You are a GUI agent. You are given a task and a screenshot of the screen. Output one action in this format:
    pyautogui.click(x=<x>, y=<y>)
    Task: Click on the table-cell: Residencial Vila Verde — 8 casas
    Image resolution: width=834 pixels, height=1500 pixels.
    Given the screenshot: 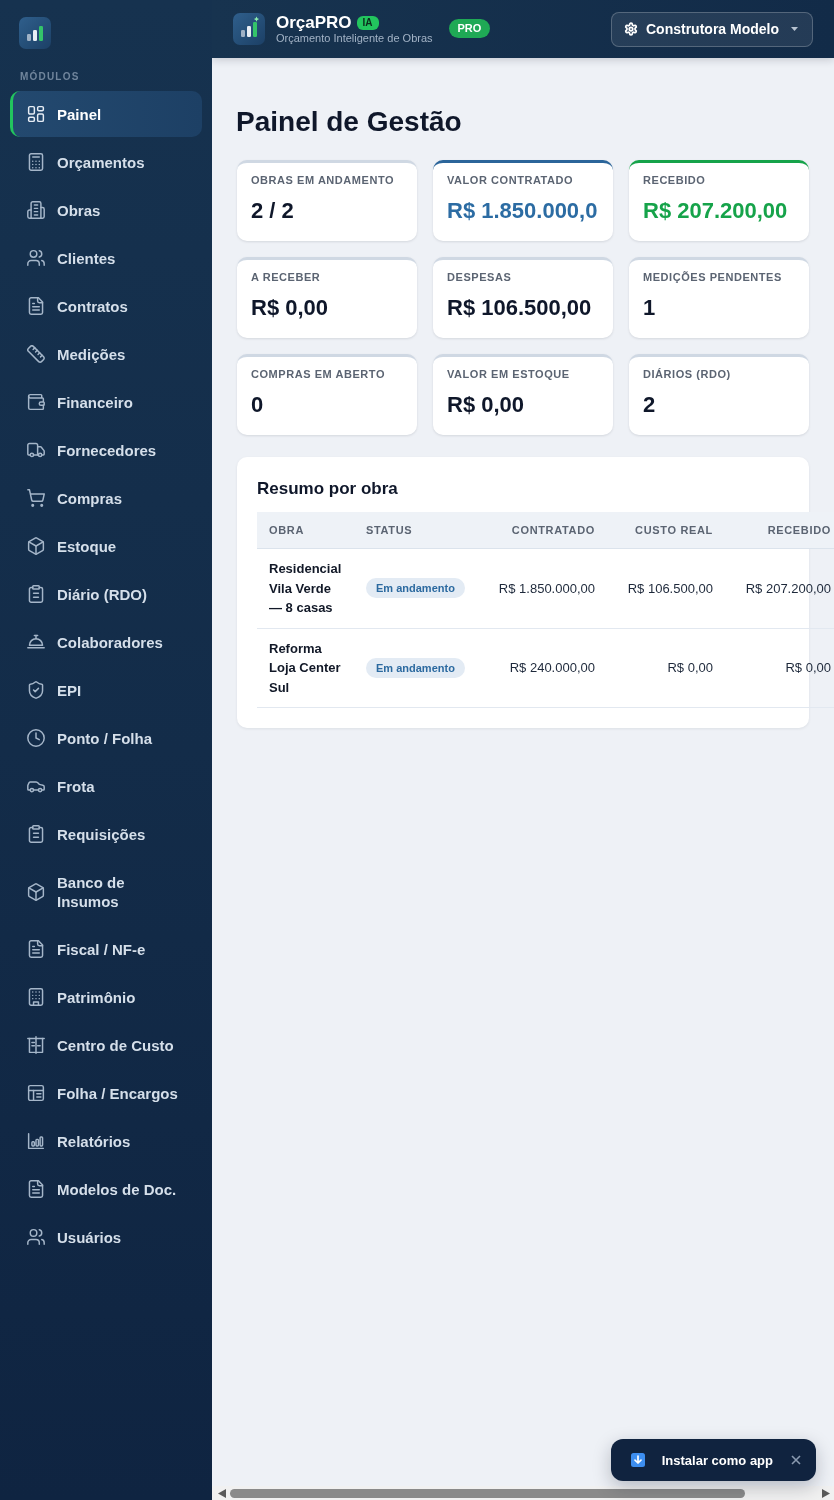 What is the action you would take?
    pyautogui.click(x=305, y=588)
    